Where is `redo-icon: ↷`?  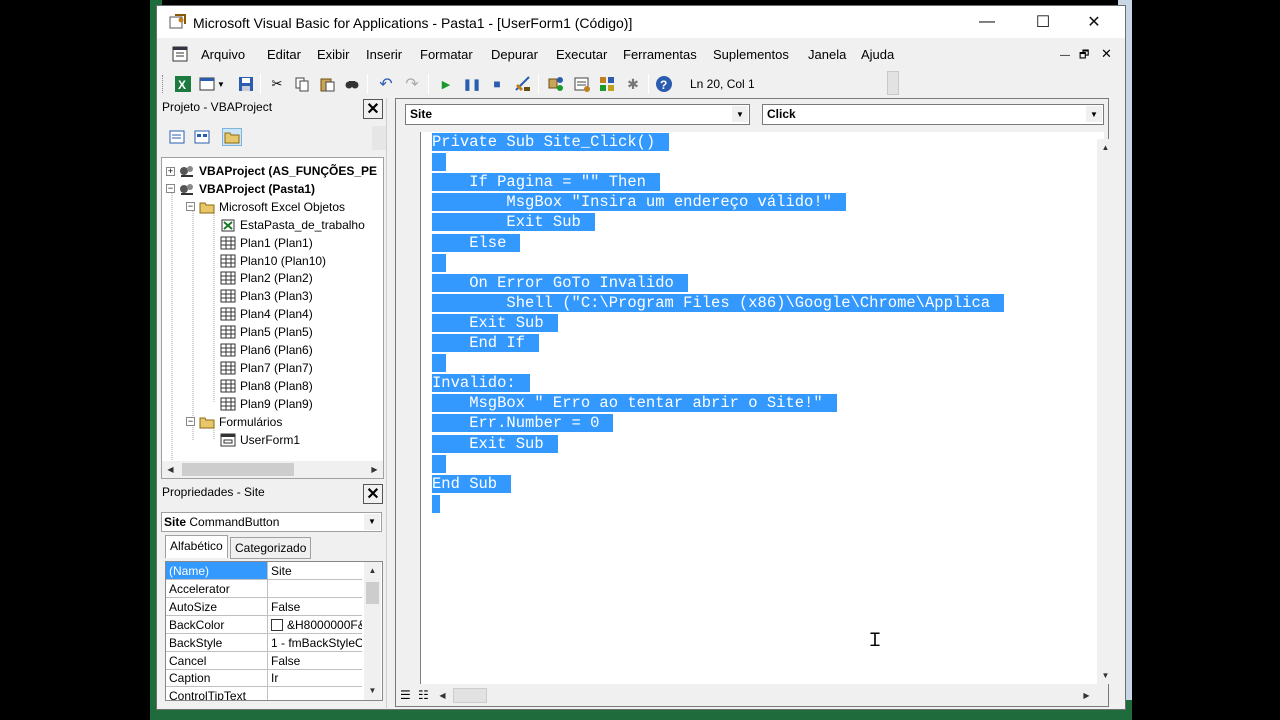
redo-icon: ↷ is located at coordinates (412, 84).